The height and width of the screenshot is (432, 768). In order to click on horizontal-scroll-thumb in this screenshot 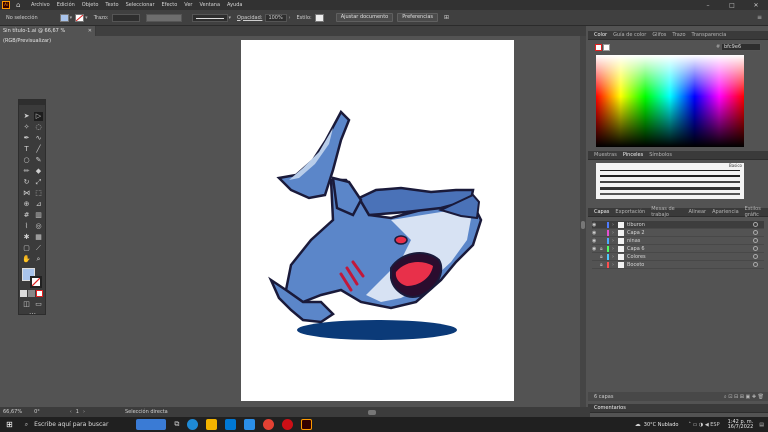, I will do `click(371, 412)`.